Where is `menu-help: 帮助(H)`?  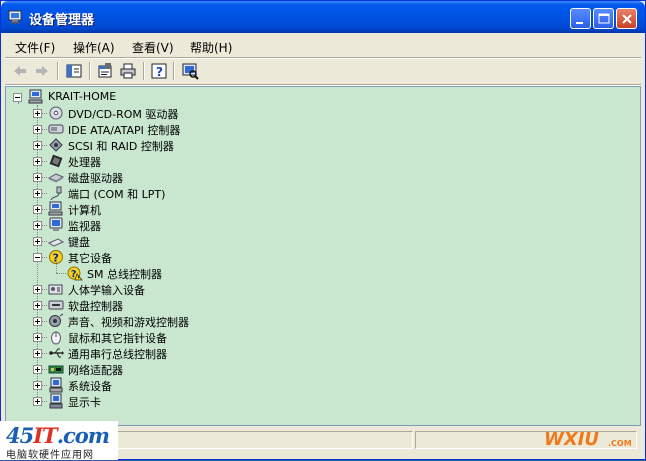 menu-help: 帮助(H) is located at coordinates (211, 47).